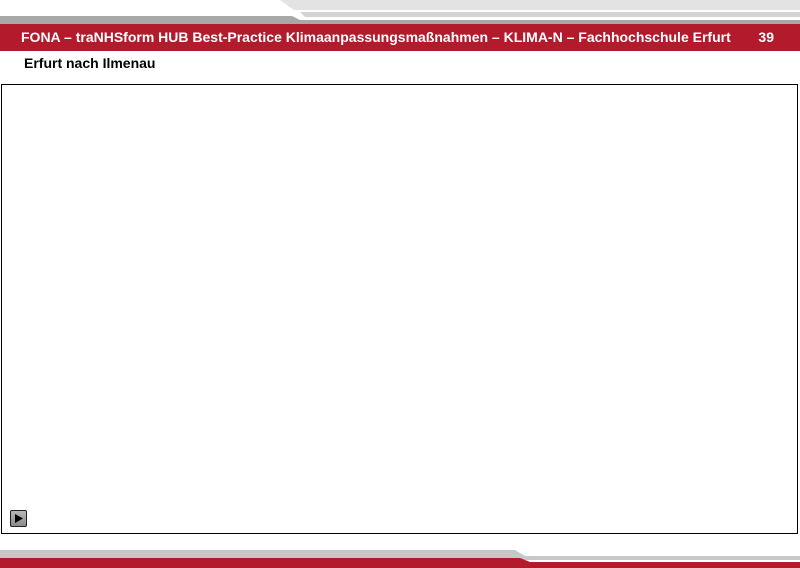 The width and height of the screenshot is (800, 568). Describe the element at coordinates (90, 63) in the screenshot. I see `slide-subtitle: Erfurt nach Ilmenau` at that location.